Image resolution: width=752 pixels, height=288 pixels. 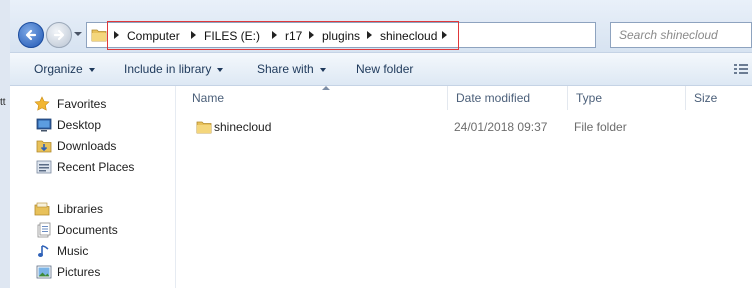 What do you see at coordinates (44, 167) in the screenshot?
I see `recent-places-icon` at bounding box center [44, 167].